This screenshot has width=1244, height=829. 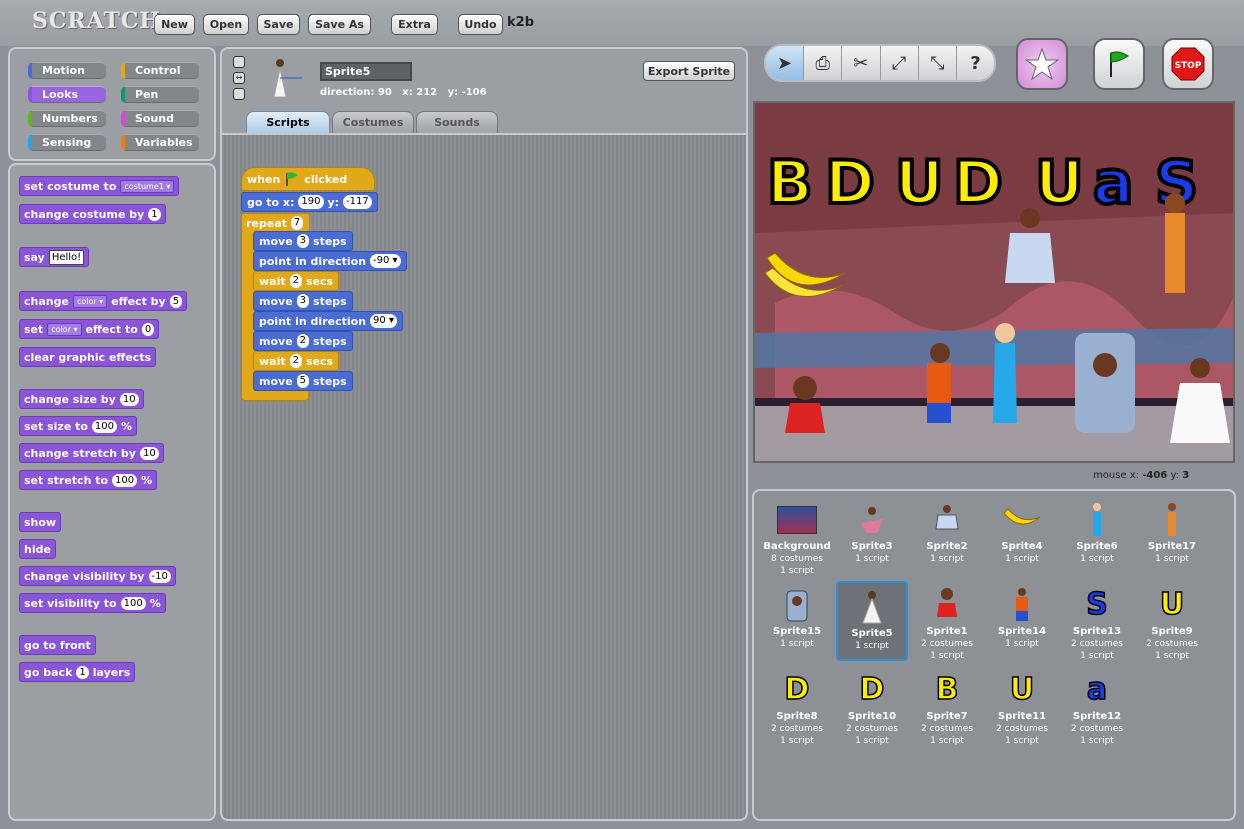 What do you see at coordinates (872, 621) in the screenshot?
I see `sprite-tile-sprite5: Sprite5 1 script` at bounding box center [872, 621].